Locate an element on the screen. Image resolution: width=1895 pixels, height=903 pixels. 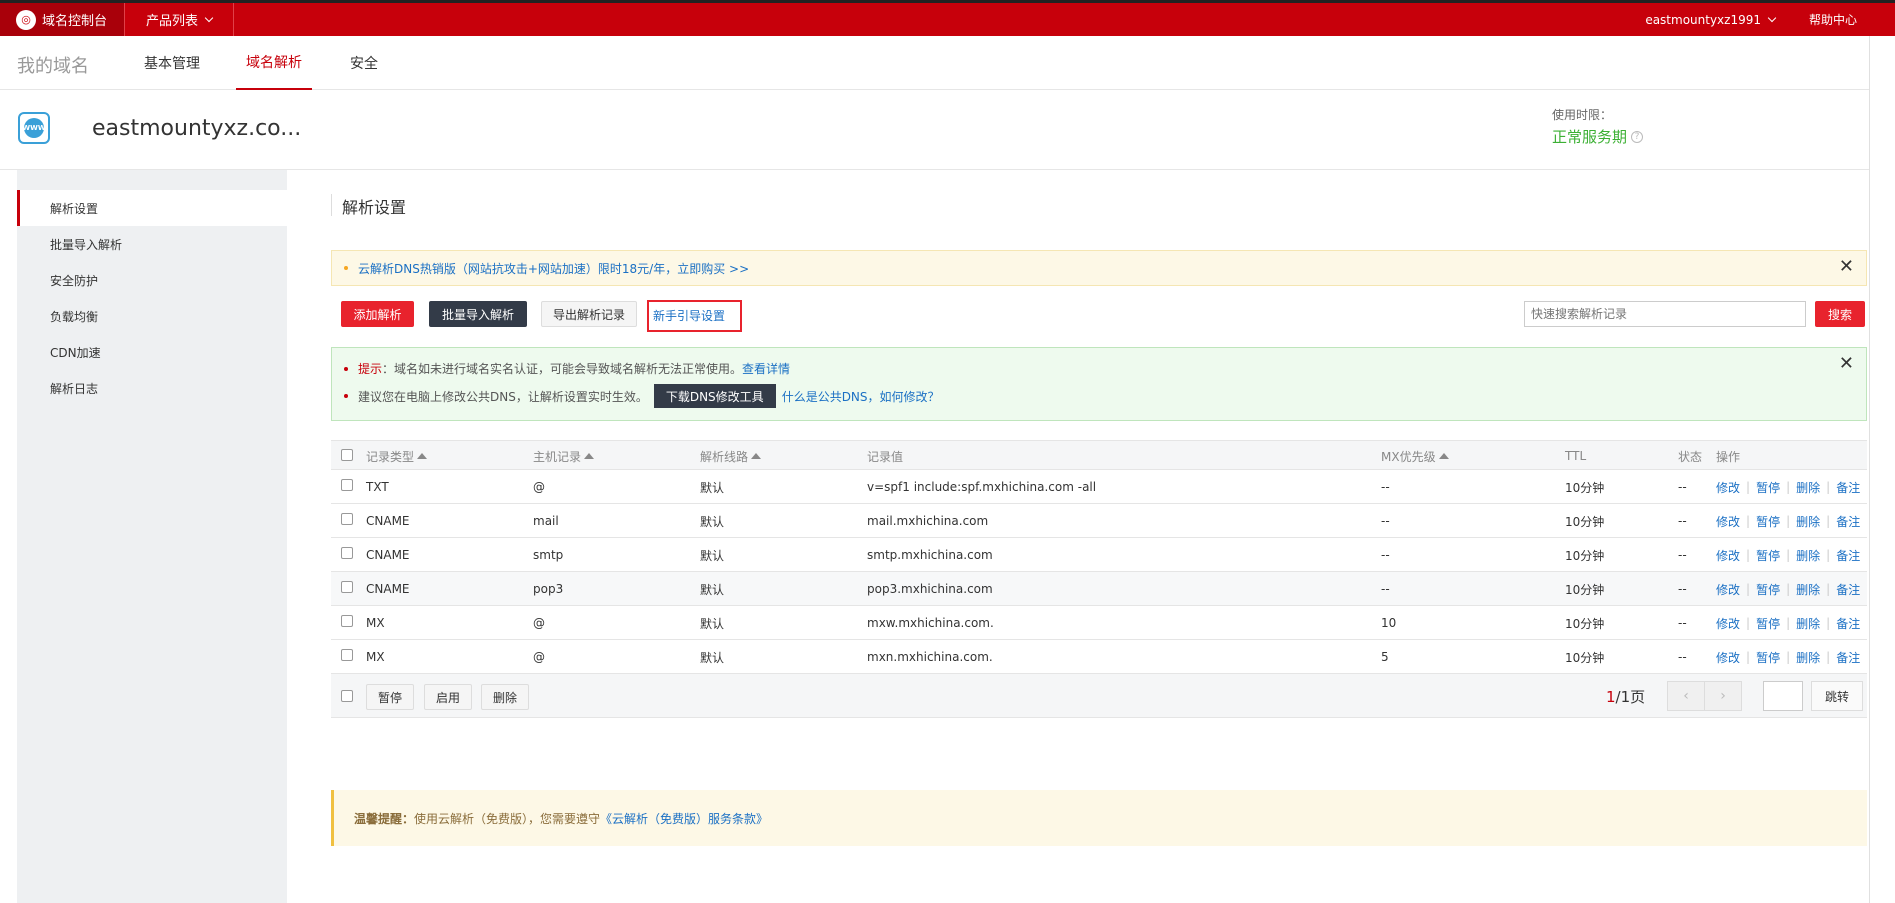
search-button: 搜索 is located at coordinates (1840, 314).